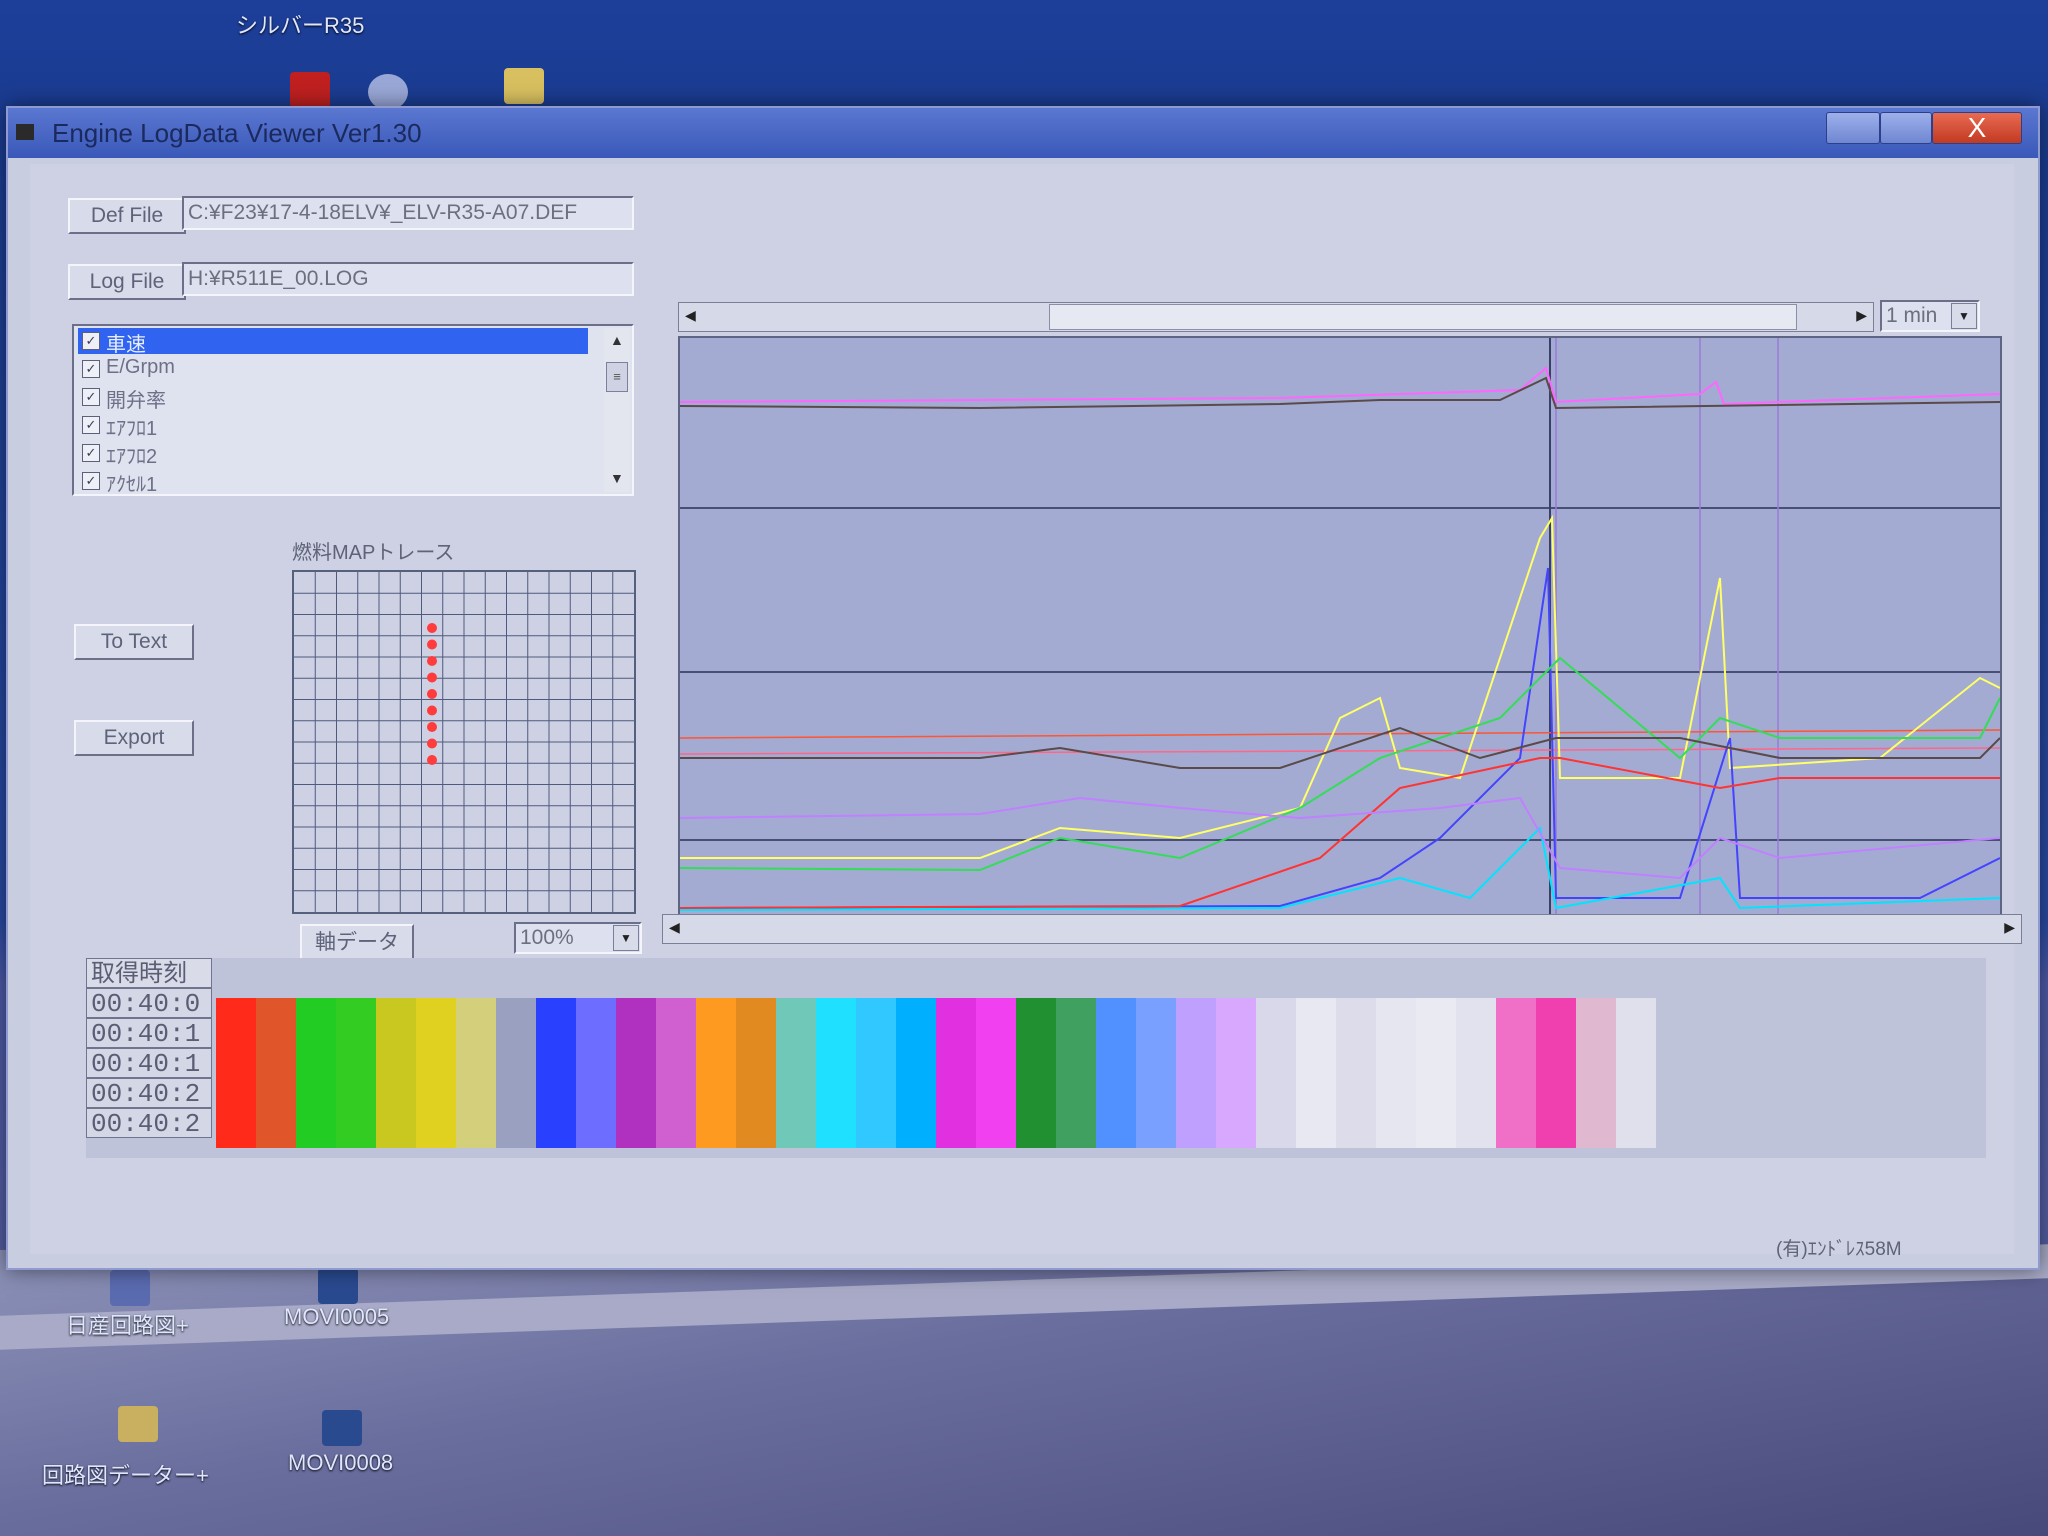 Image resolution: width=2048 pixels, height=1536 pixels. I want to click on desktop-label-movi0008: MOVI0008, so click(340, 1463).